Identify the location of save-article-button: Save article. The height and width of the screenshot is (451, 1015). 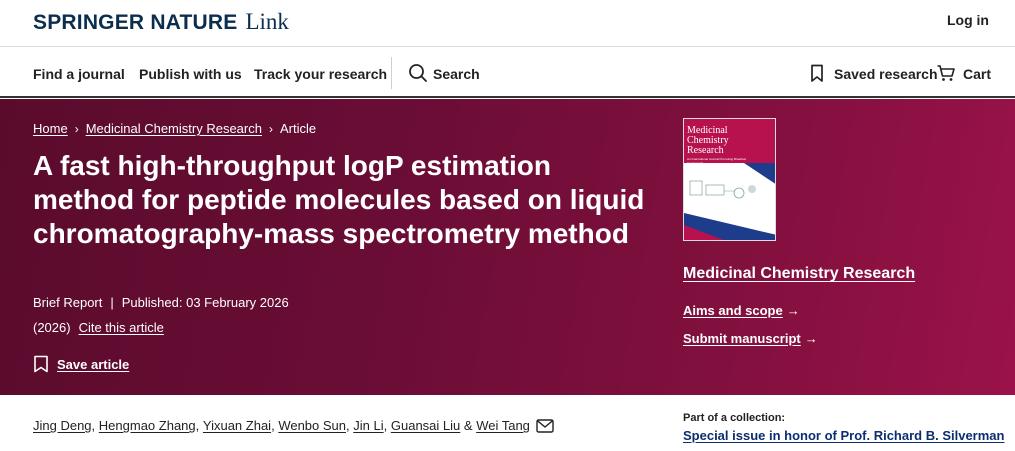
(81, 364).